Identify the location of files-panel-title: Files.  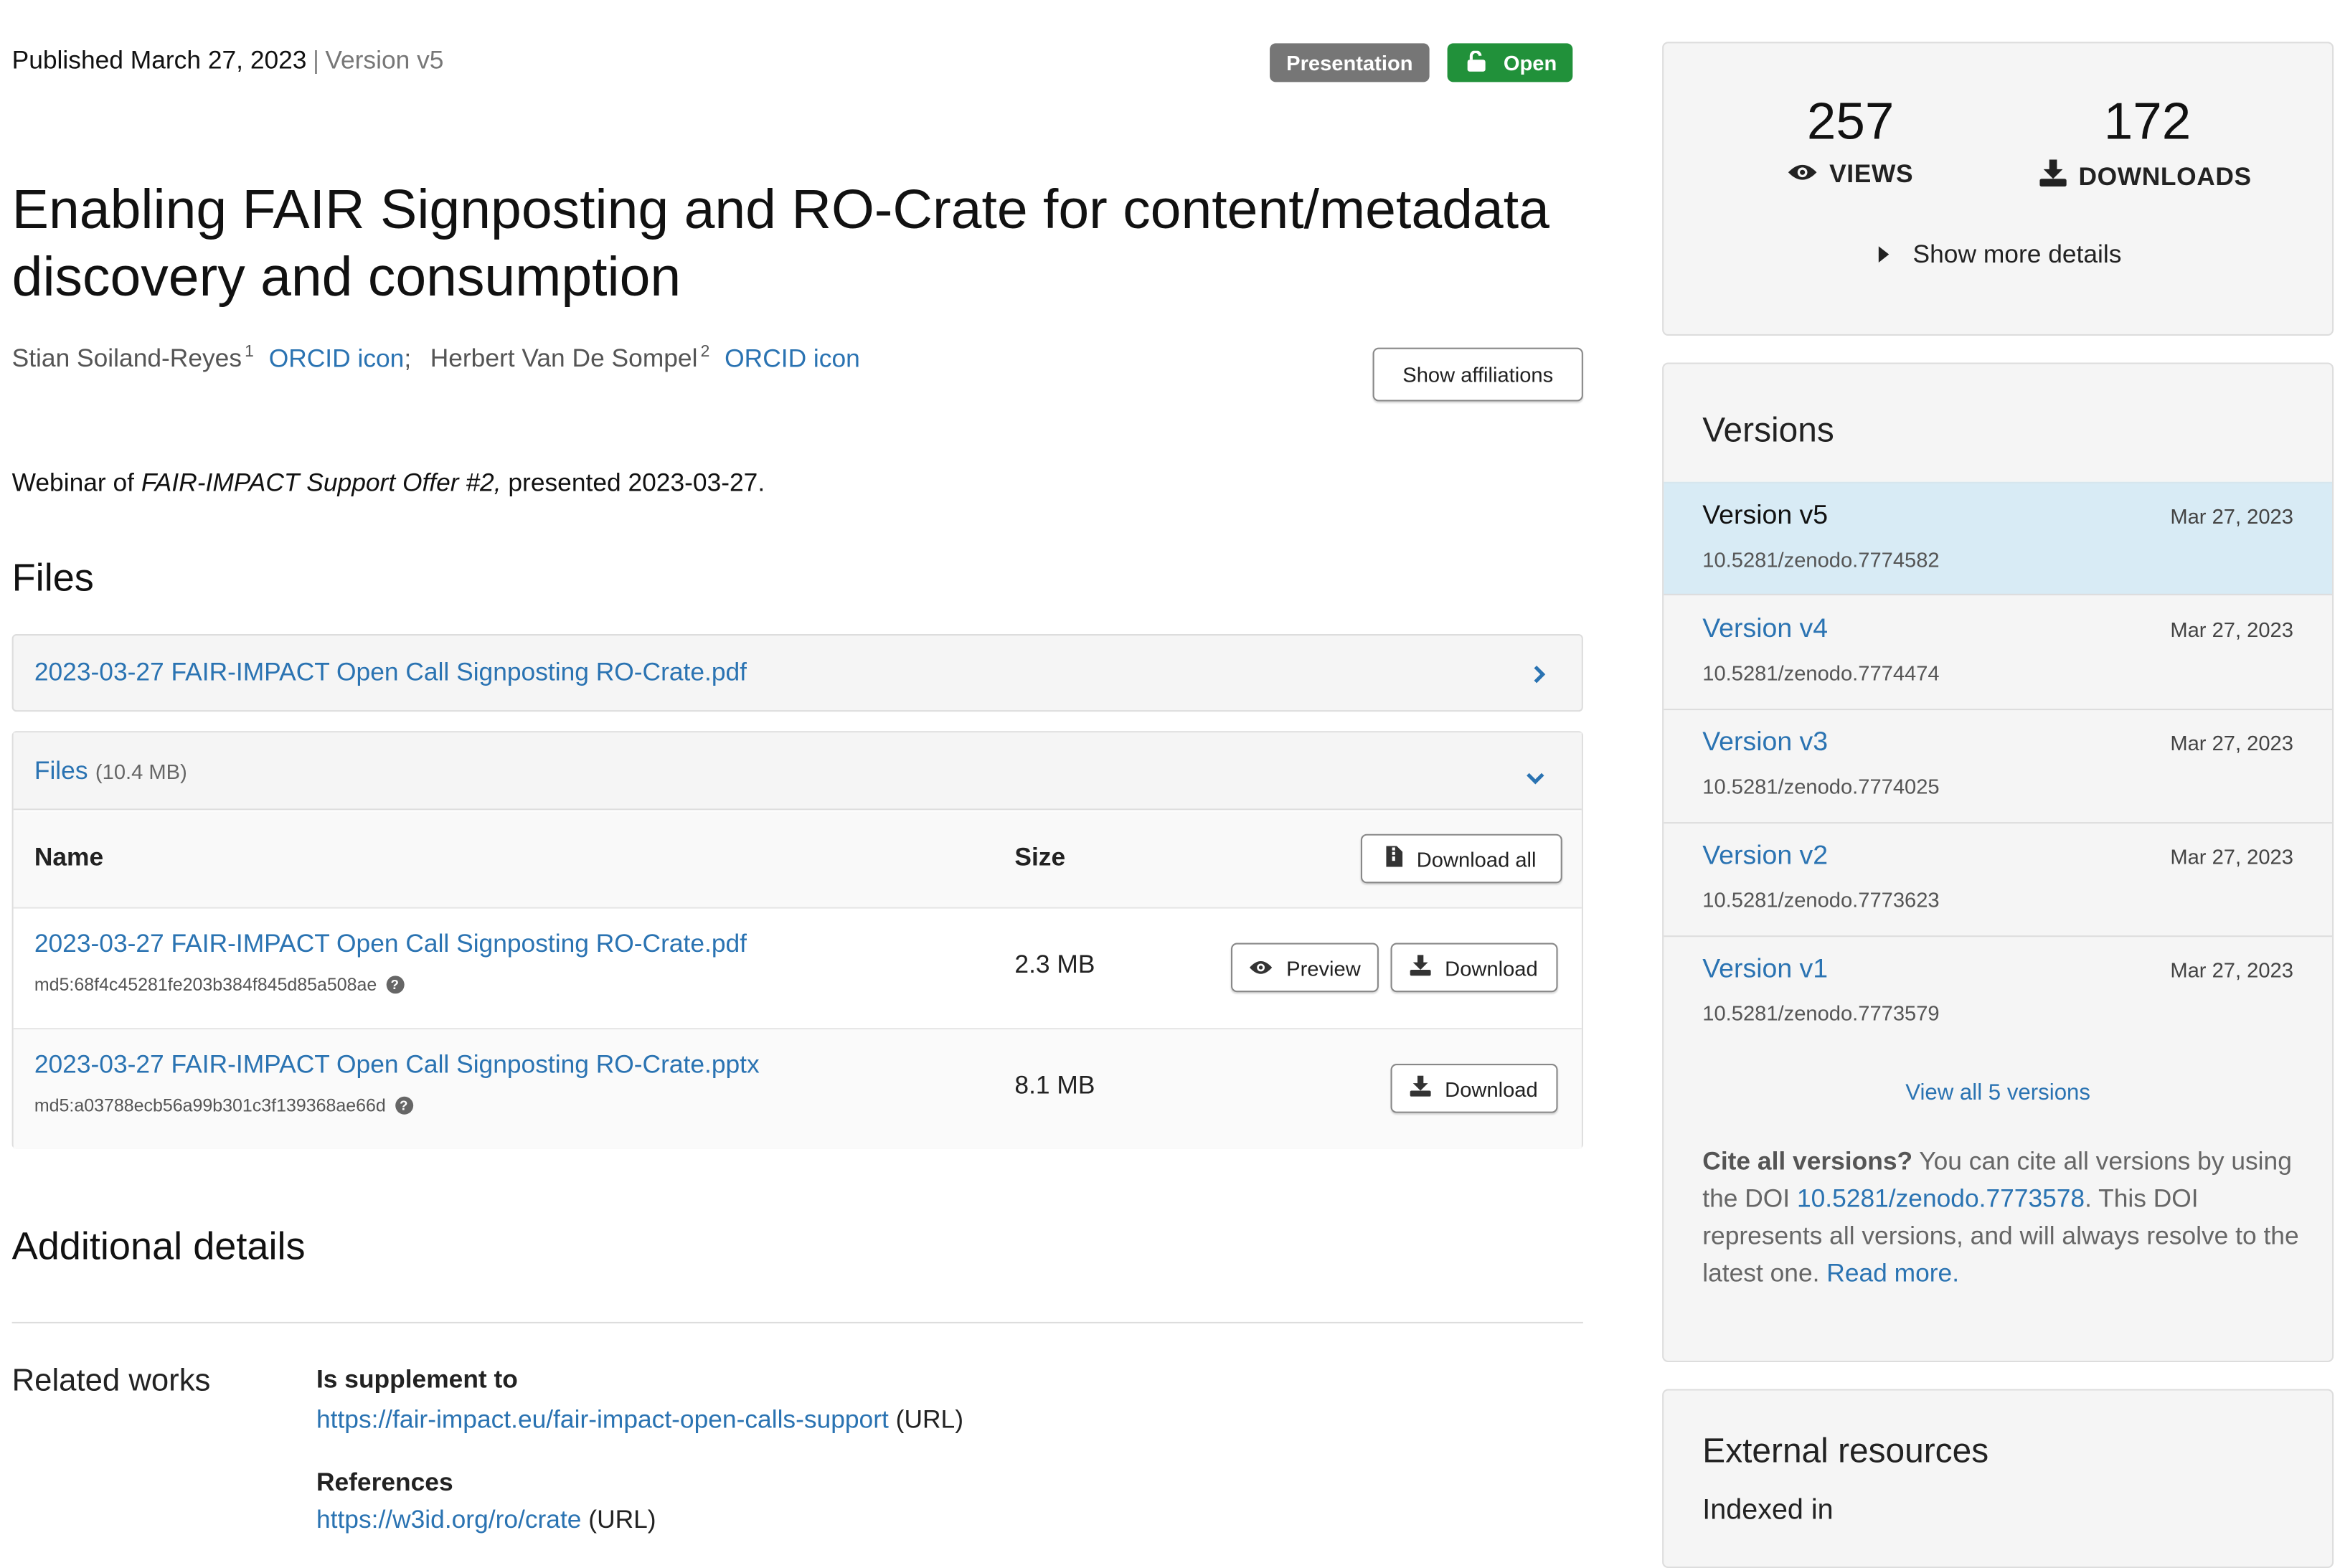
(61, 771).